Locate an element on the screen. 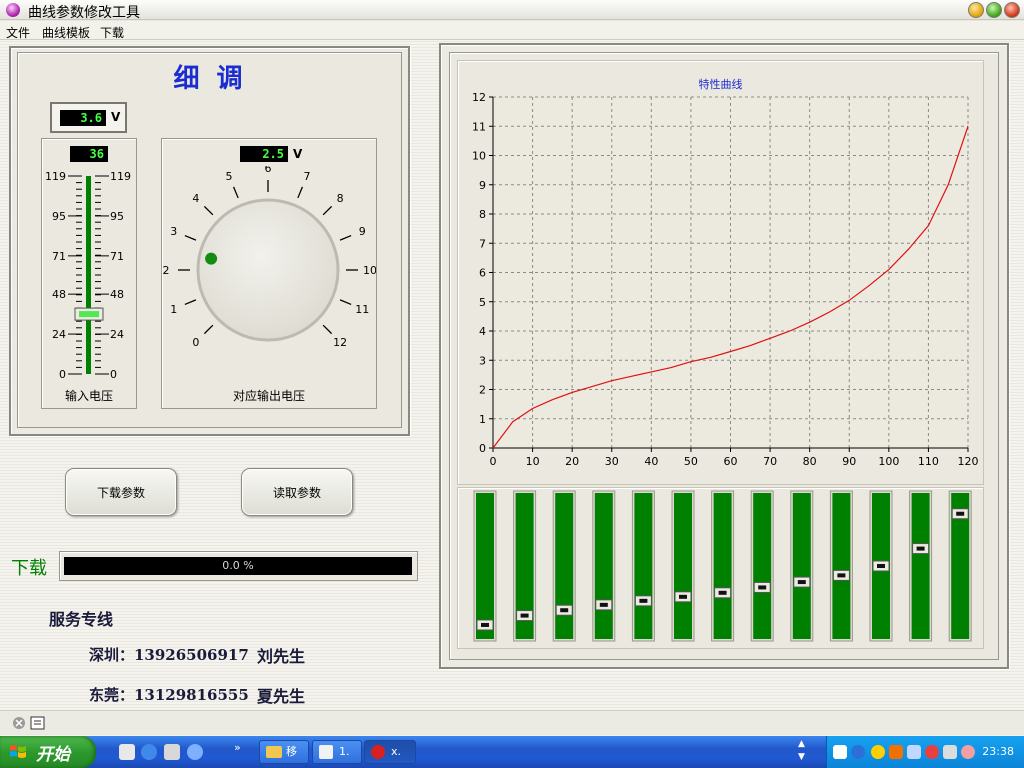  slider-tick-label-left: 0 is located at coordinates (62, 374).